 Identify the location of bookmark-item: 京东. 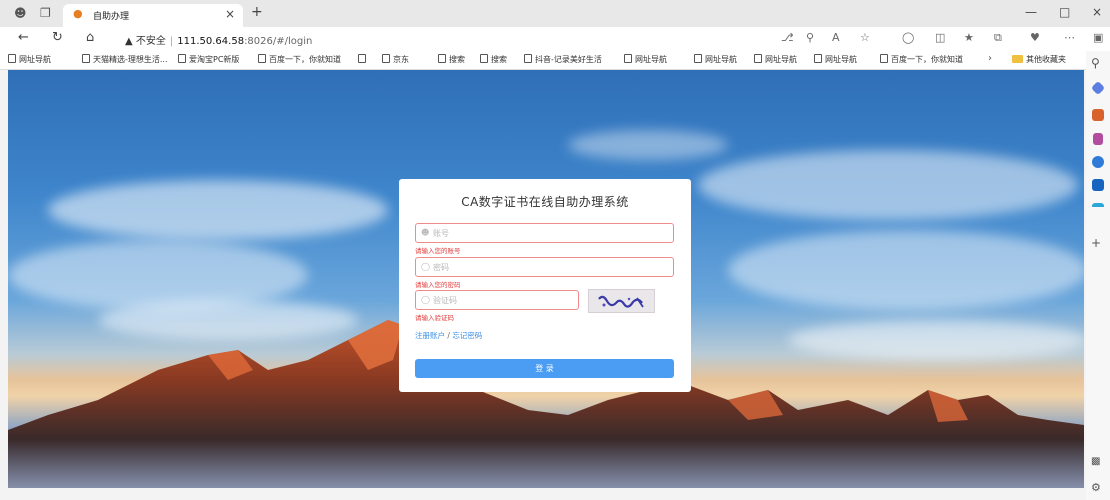
(395, 59).